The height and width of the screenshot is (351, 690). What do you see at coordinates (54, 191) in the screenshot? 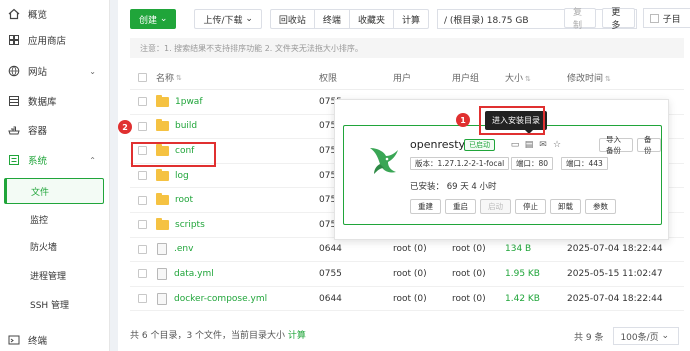
I see `sidebar-subitem-files: 文件` at bounding box center [54, 191].